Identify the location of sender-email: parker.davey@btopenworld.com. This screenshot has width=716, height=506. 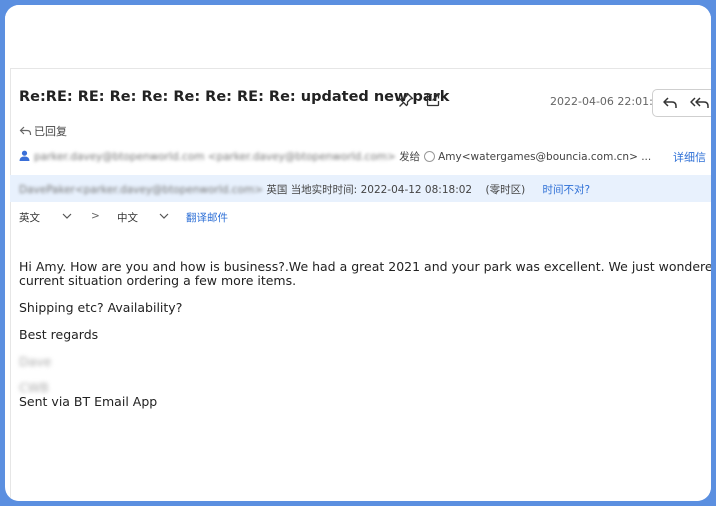
(119, 157).